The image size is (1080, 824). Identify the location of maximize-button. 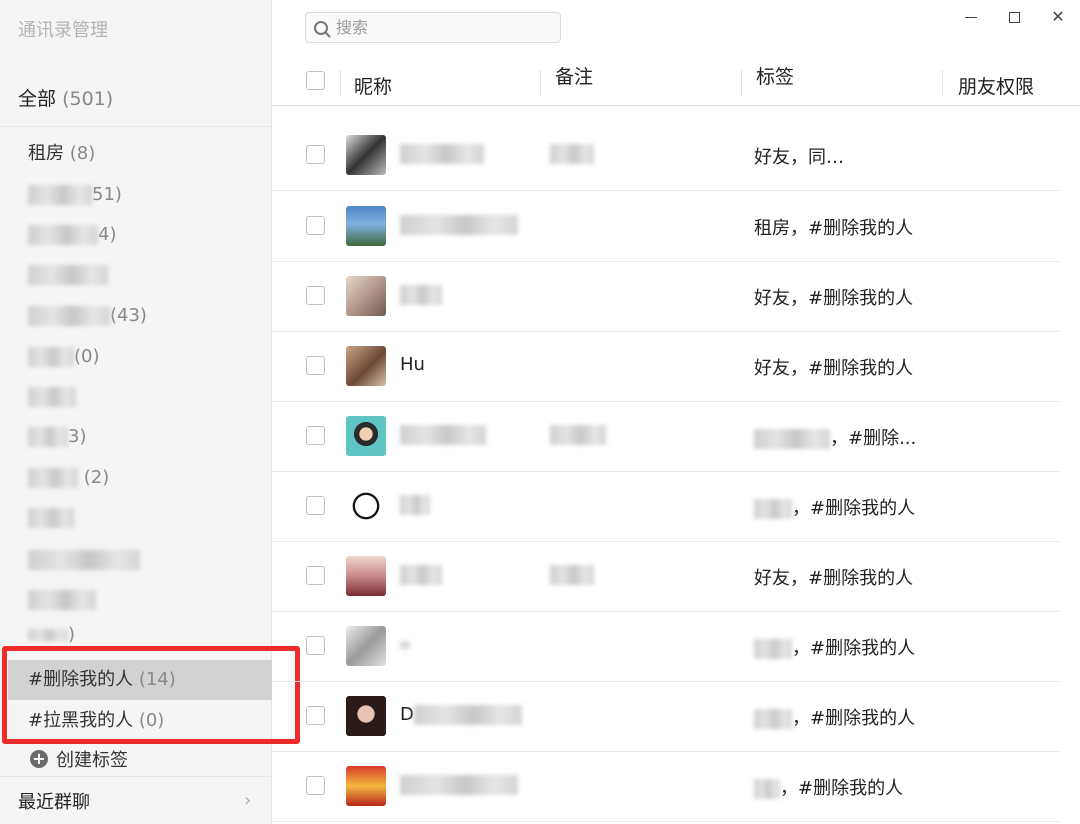
(1014, 17).